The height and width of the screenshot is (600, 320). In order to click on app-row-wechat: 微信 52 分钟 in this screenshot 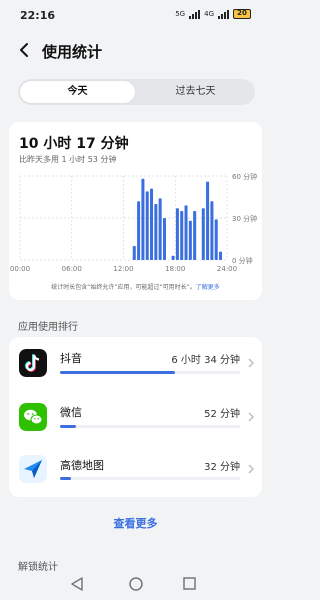, I will do `click(135, 415)`.